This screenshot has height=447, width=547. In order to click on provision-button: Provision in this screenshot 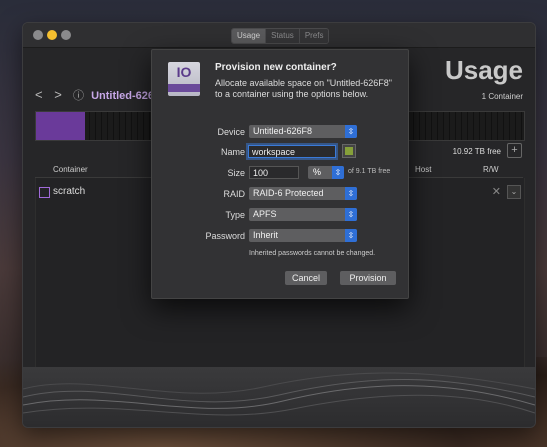, I will do `click(368, 278)`.